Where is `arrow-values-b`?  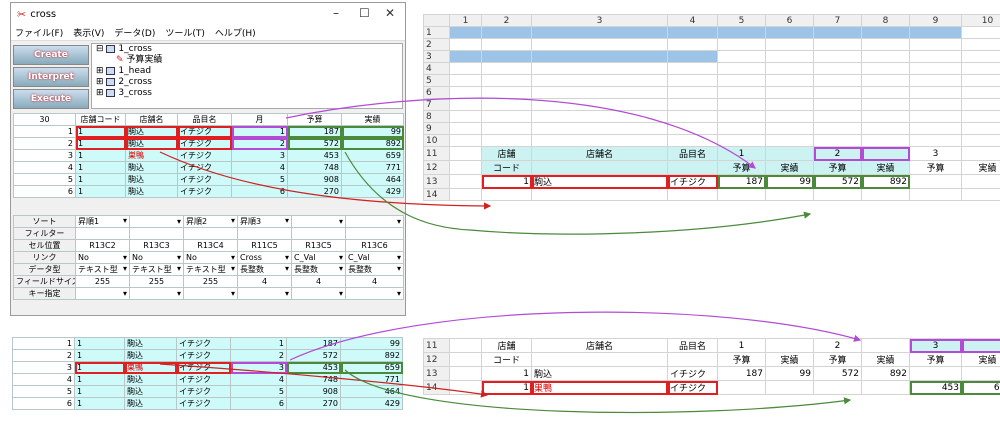
arrow-values-b is located at coordinates (598, 391).